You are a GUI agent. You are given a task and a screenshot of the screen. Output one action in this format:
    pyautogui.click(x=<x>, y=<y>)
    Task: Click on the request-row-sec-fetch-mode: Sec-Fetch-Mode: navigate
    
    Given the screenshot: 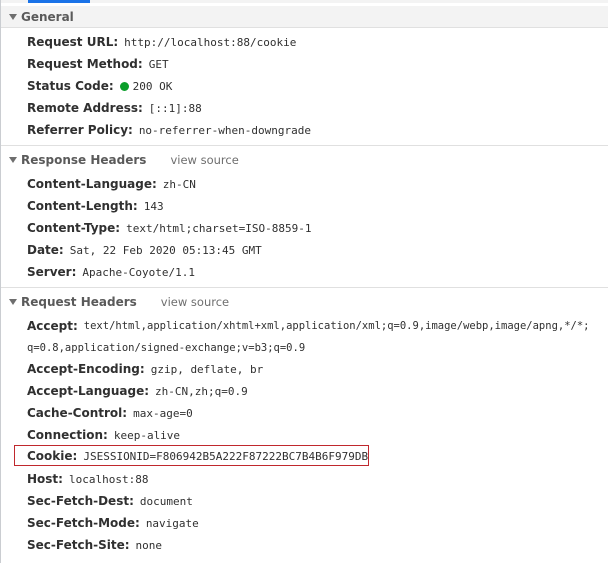 What is the action you would take?
    pyautogui.click(x=113, y=523)
    